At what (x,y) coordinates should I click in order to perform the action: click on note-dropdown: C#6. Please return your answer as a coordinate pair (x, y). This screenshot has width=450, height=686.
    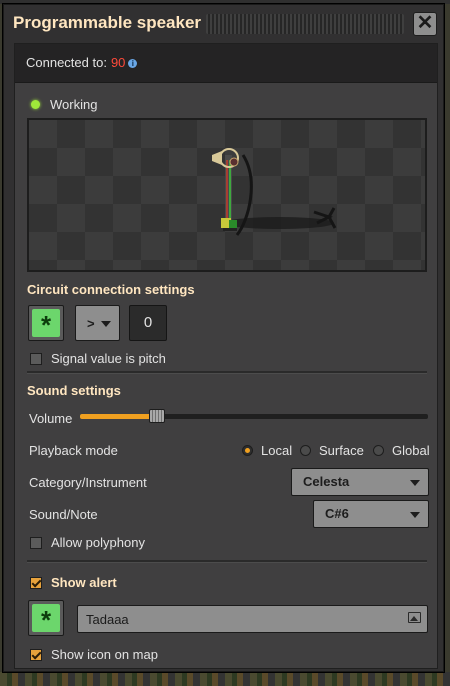
    Looking at the image, I should click on (371, 514).